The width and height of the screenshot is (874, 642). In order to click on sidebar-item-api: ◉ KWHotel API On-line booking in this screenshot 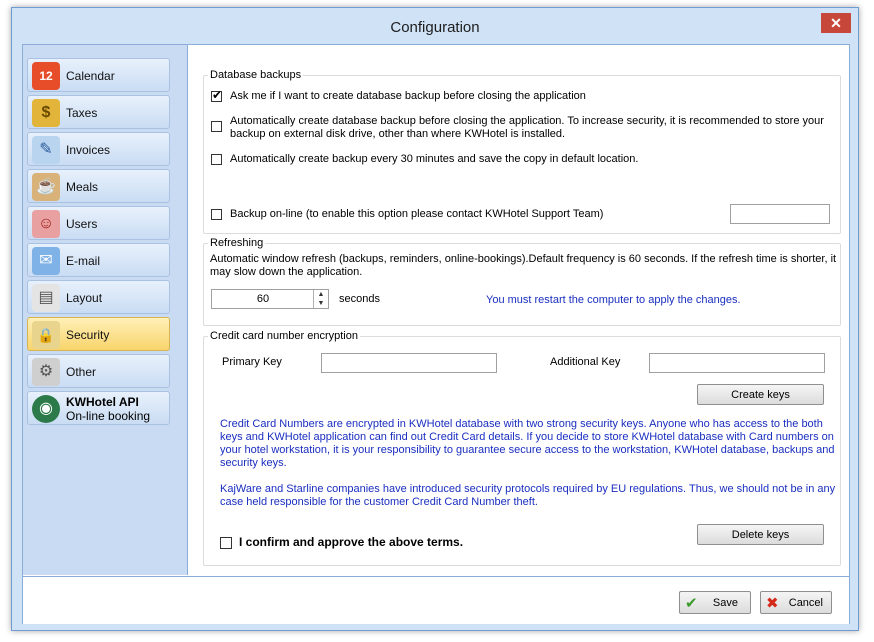, I will do `click(98, 408)`.